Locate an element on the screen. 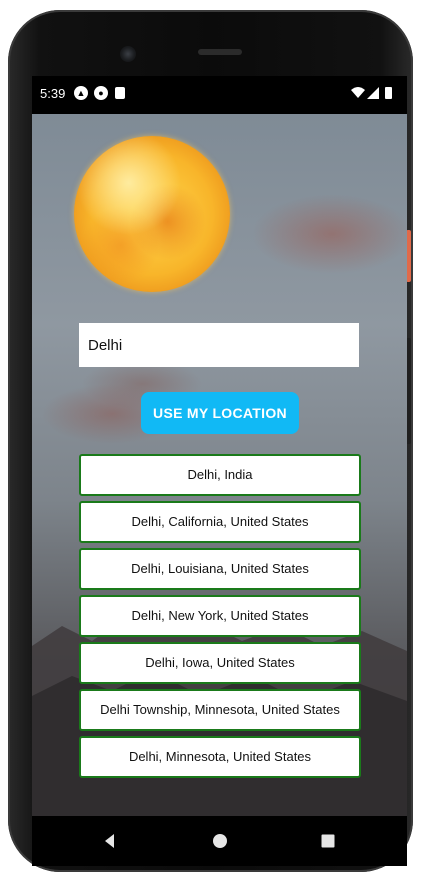  city-result-item: Delhi, Minnesota, United States is located at coordinates (220, 757).